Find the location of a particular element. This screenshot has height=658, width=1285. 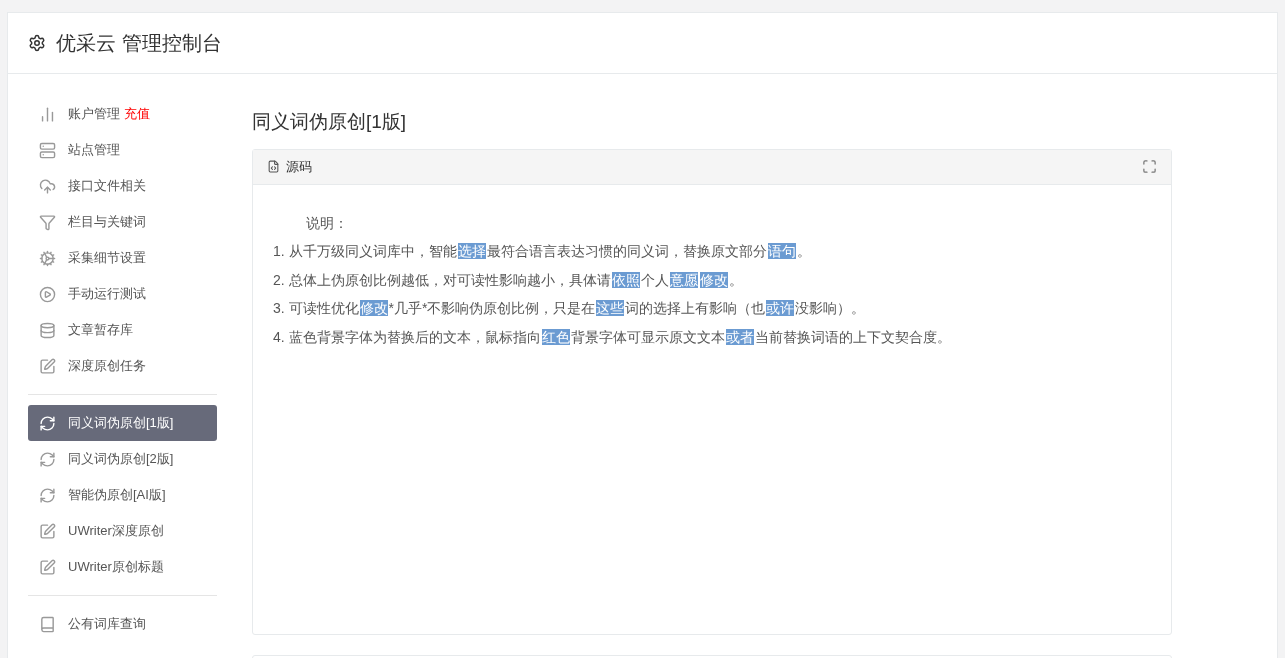

cloud-upload-icon is located at coordinates (47, 186).